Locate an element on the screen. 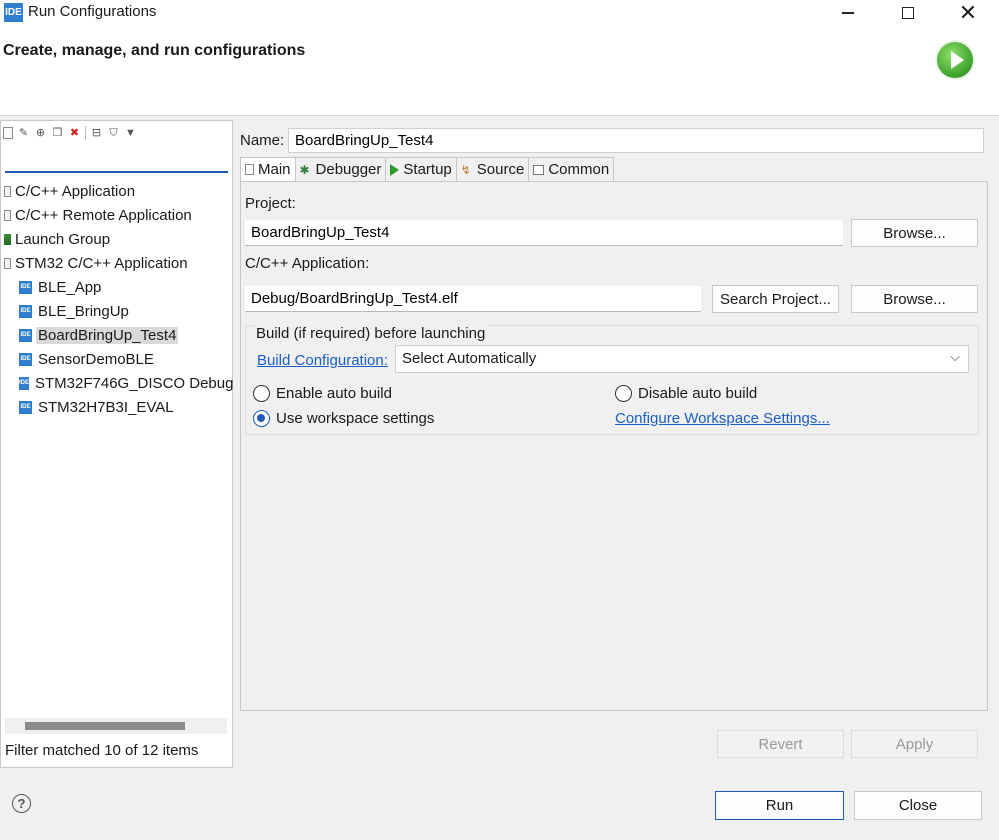 The image size is (999, 840). use-workspace-settings-label: Use workspace settings is located at coordinates (355, 418).